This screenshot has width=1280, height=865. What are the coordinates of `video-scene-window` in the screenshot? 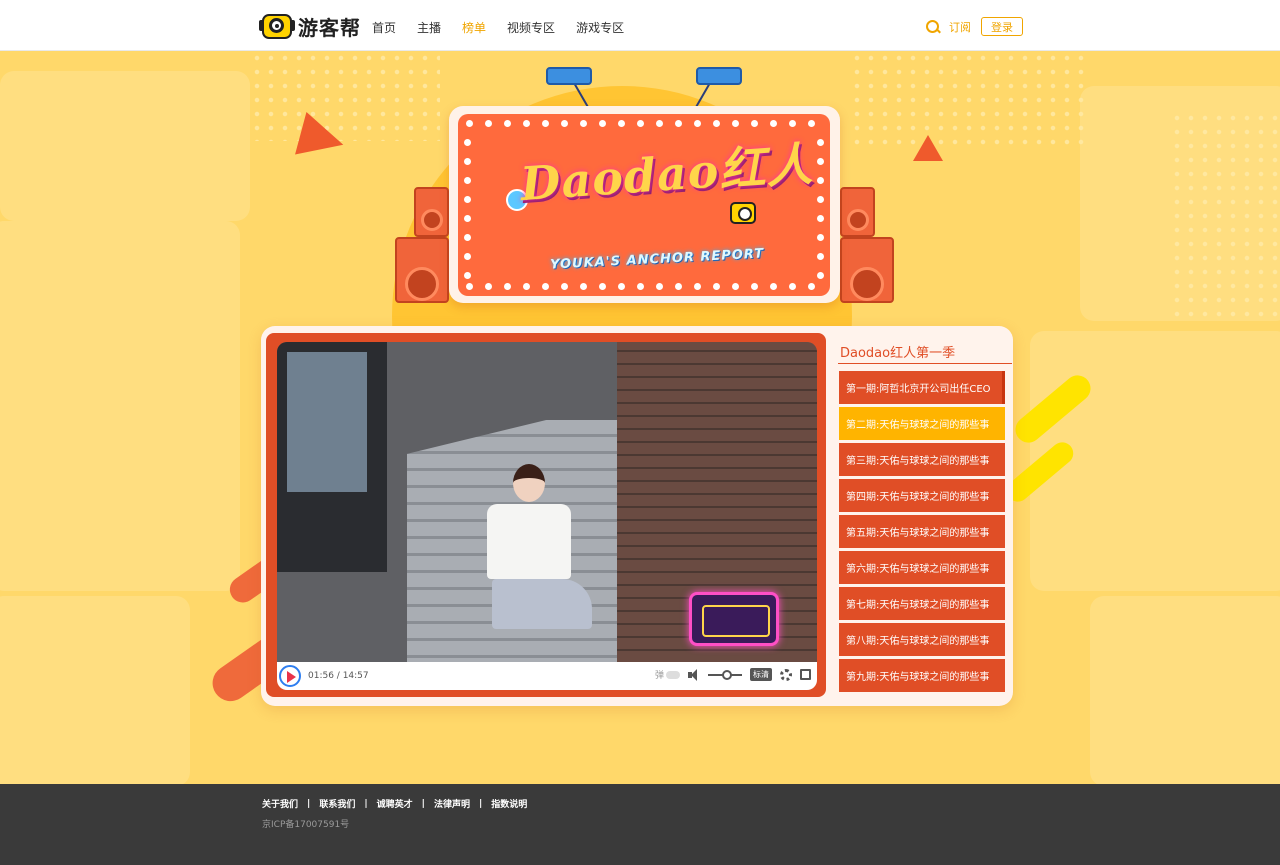 It's located at (332, 457).